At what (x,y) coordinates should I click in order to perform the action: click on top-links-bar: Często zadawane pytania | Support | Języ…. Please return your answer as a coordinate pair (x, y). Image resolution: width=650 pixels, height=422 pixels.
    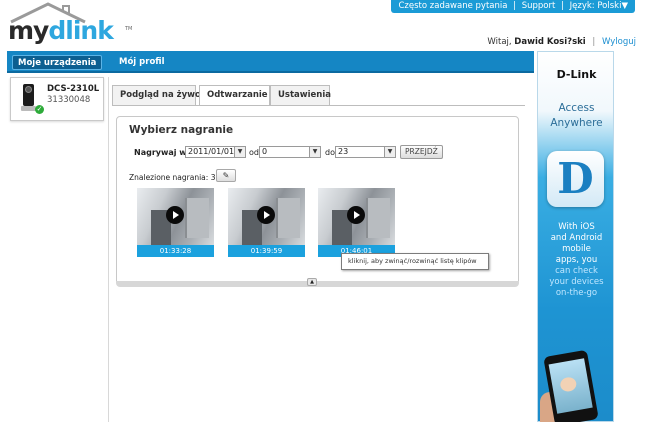
    Looking at the image, I should click on (513, 6).